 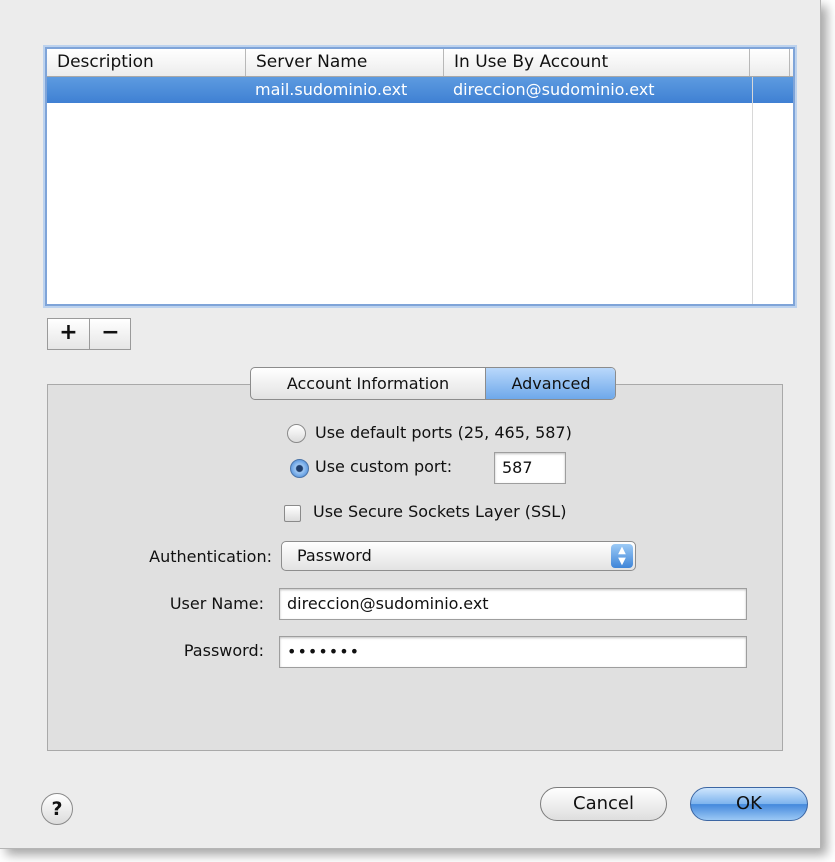 I want to click on ssl-label: Use Secure Sockets Layer (SSL), so click(x=440, y=511).